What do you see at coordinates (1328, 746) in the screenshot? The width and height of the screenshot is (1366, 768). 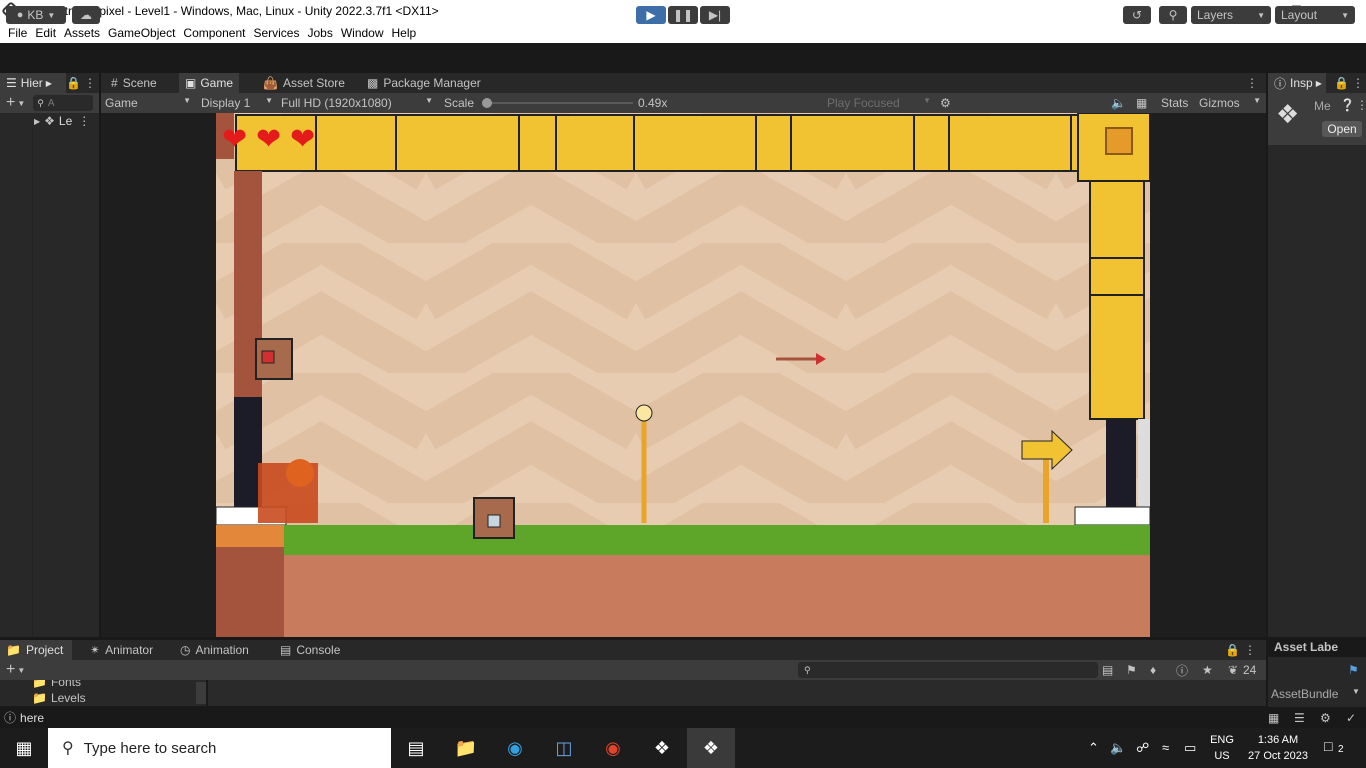 I see `notification-icon: □` at bounding box center [1328, 746].